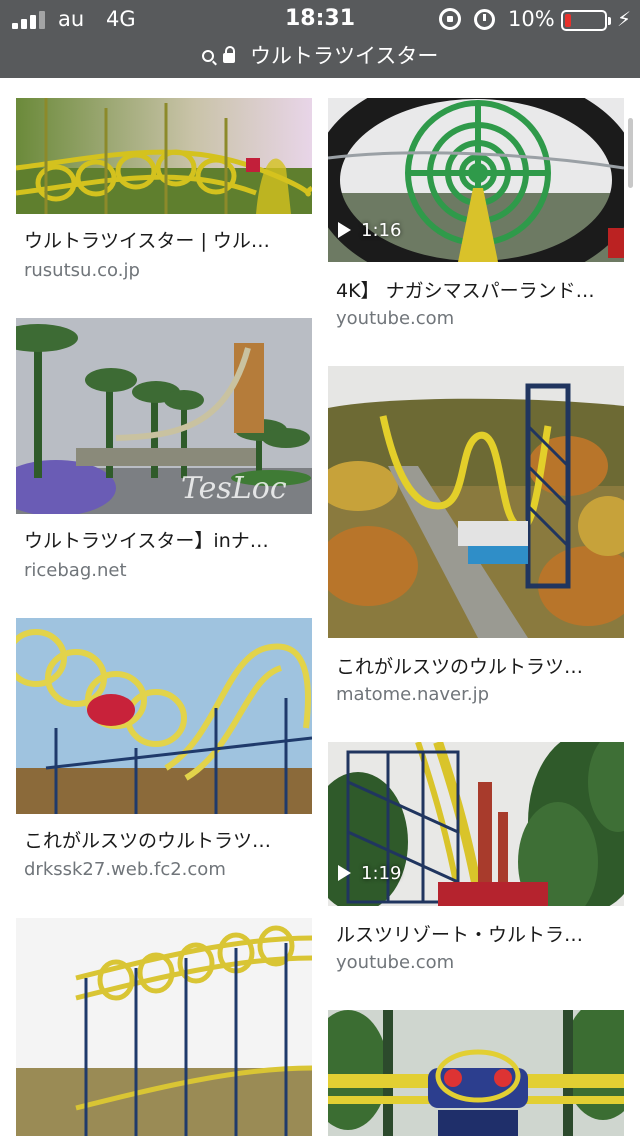 This screenshot has width=640, height=1136. I want to click on image-result: TesLoc ウルトラツイスター】inナ… ricebag.net, so click(164, 453).